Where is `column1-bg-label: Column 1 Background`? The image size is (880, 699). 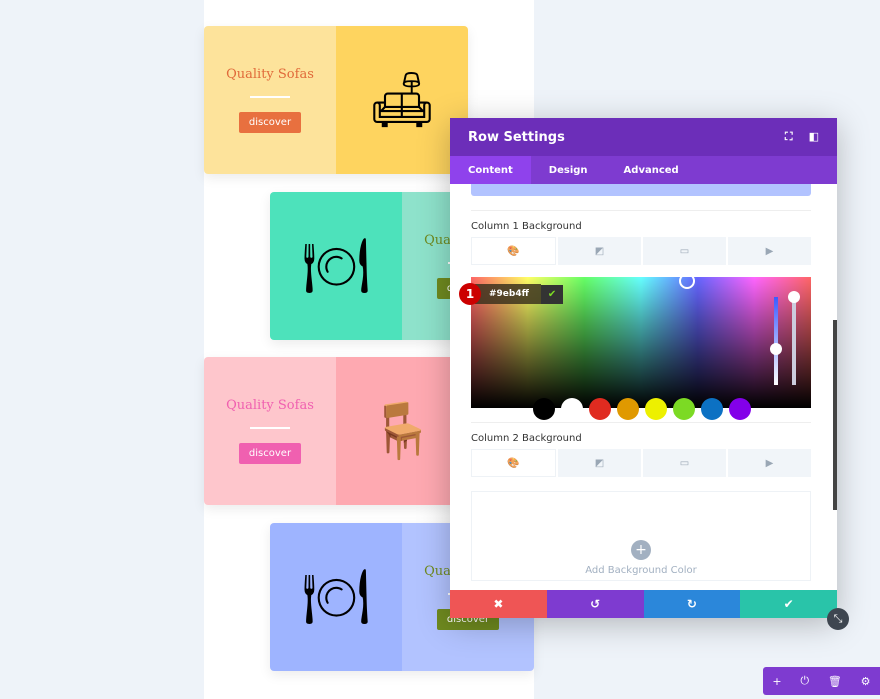
column1-bg-label: Column 1 Background is located at coordinates (526, 226).